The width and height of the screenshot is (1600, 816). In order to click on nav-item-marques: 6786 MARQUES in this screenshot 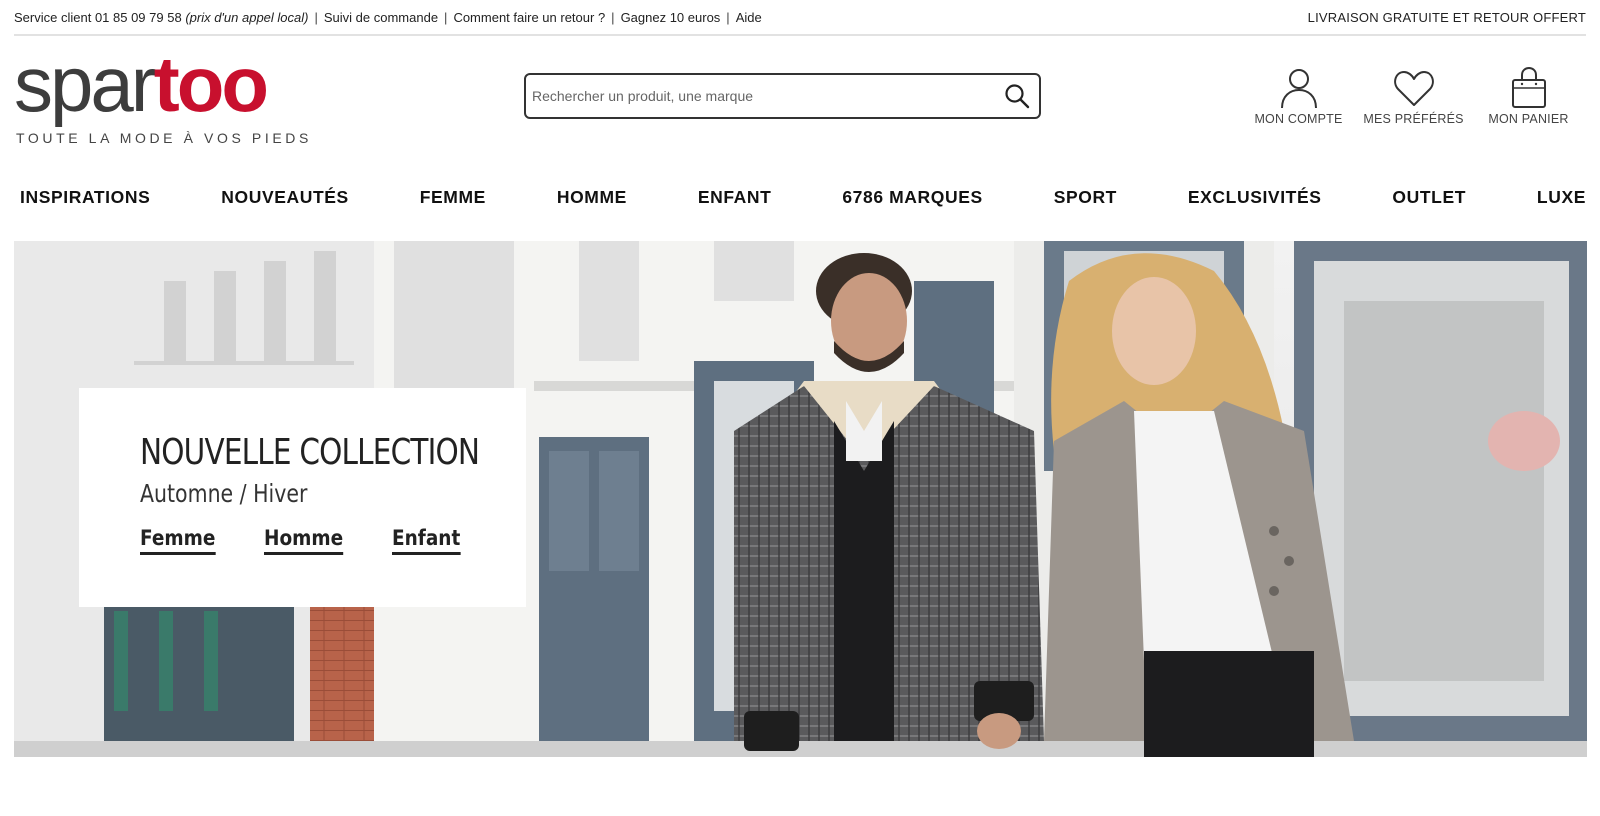, I will do `click(912, 197)`.